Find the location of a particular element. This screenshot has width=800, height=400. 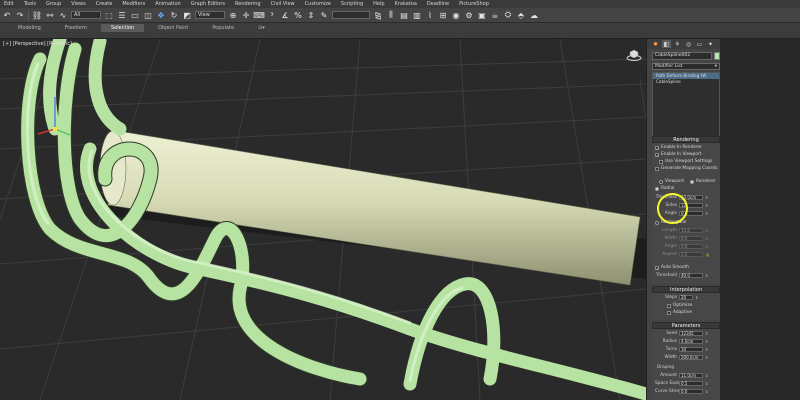

threshold-input: 40.0 is located at coordinates (691, 275).